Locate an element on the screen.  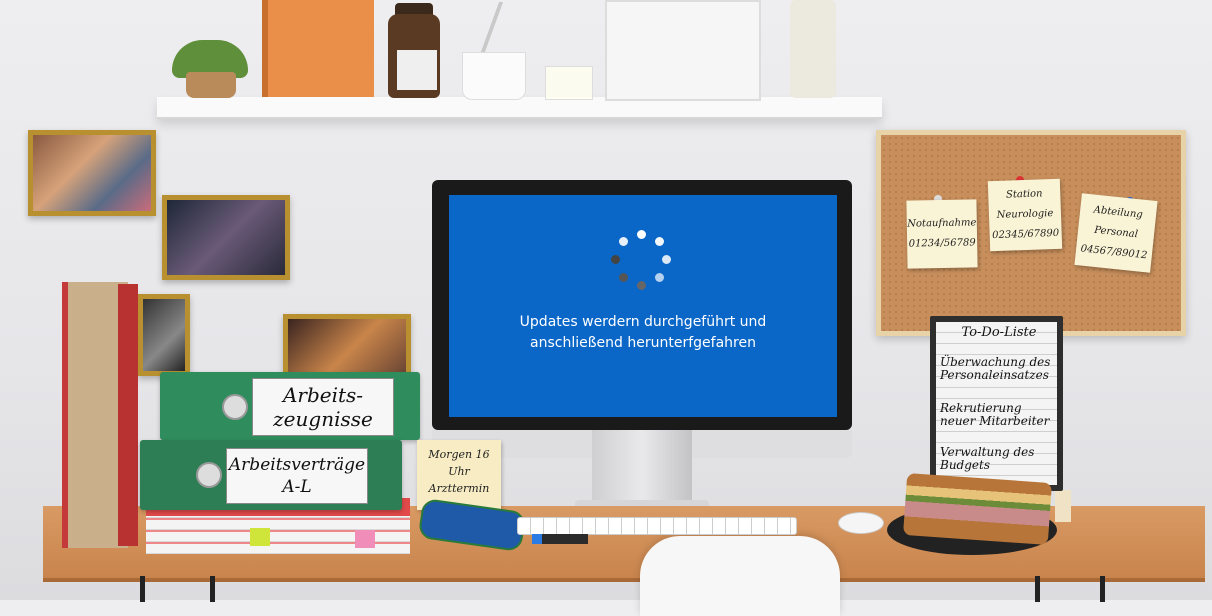
chair is located at coordinates (740, 576).